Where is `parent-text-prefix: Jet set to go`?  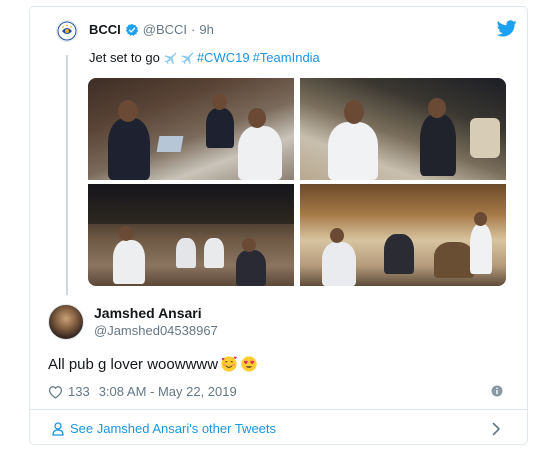 parent-text-prefix: Jet set to go is located at coordinates (124, 57).